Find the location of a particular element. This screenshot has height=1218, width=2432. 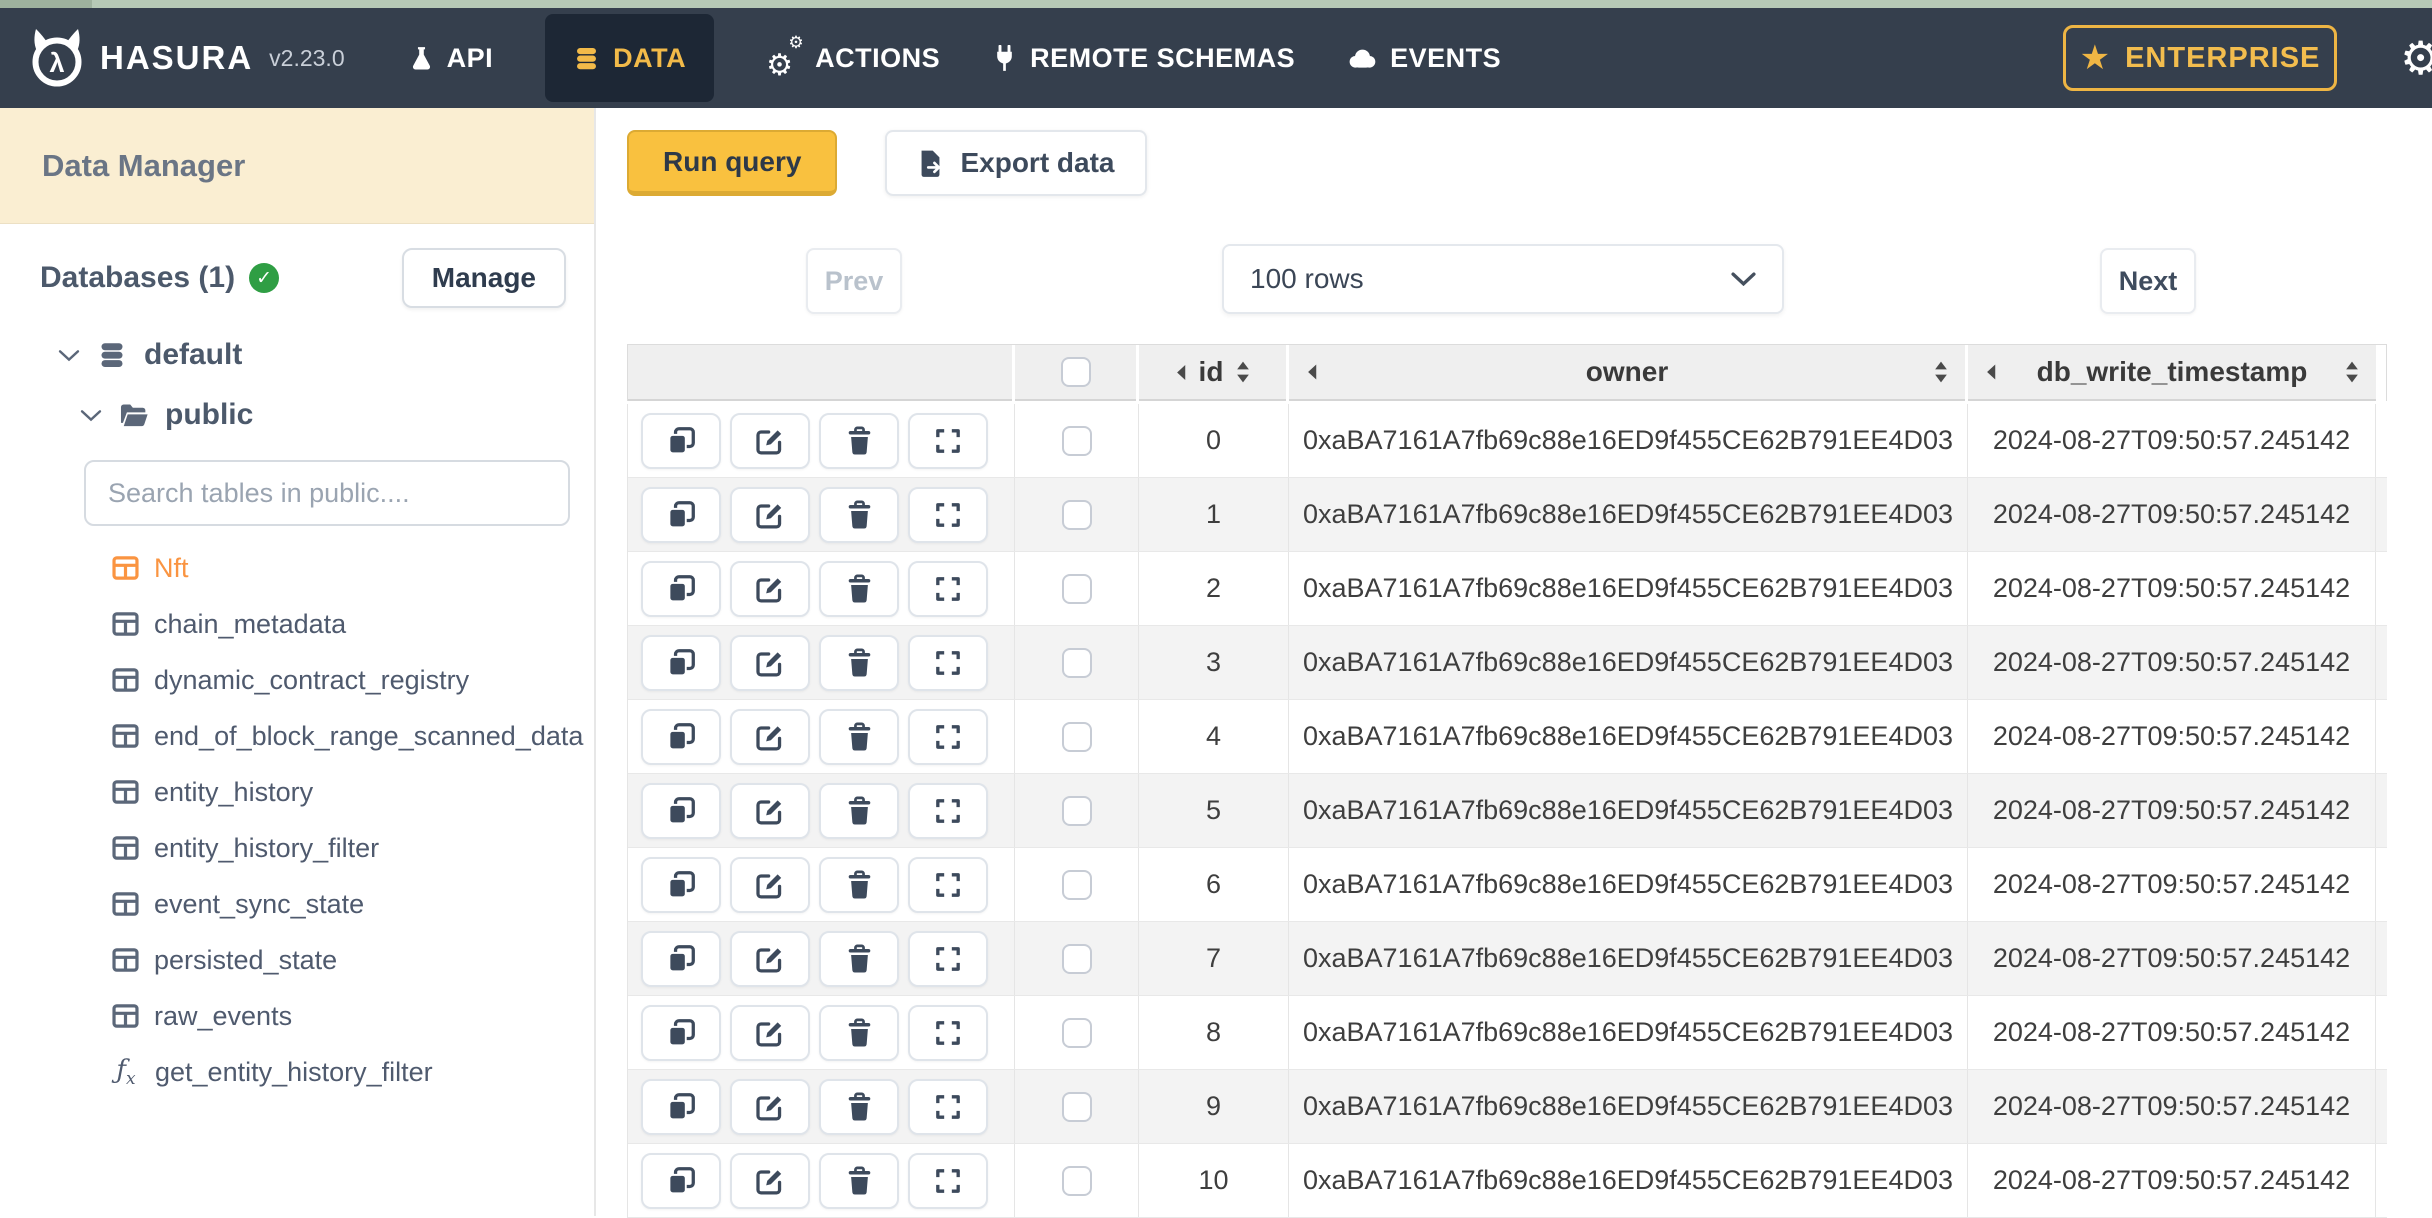

gears-icon: ⚙ ⚙ is located at coordinates (785, 58).